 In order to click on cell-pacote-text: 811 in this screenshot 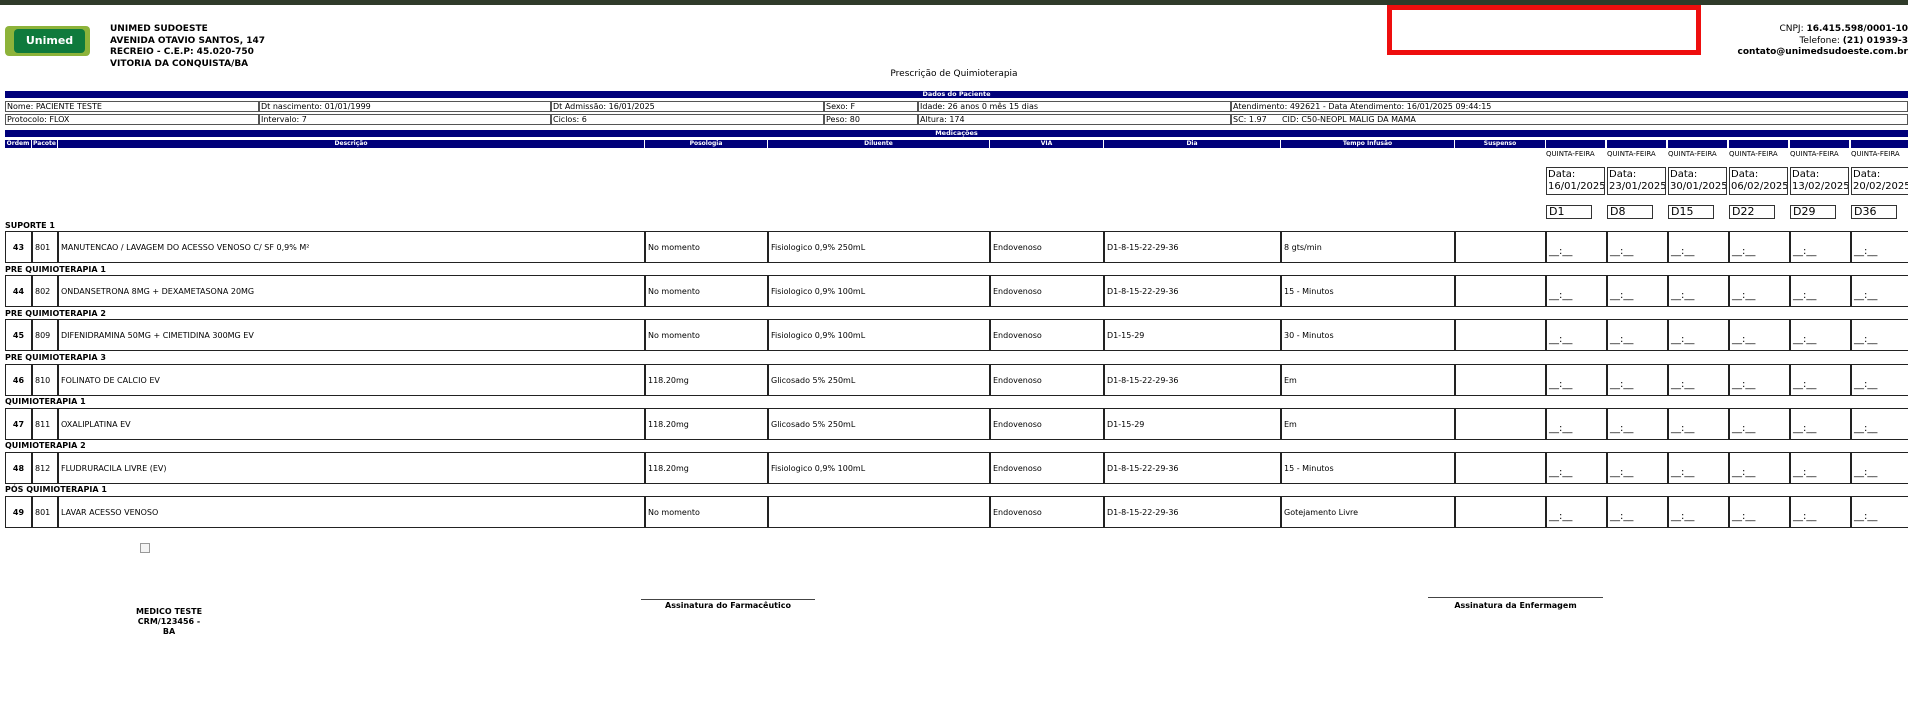, I will do `click(43, 424)`.